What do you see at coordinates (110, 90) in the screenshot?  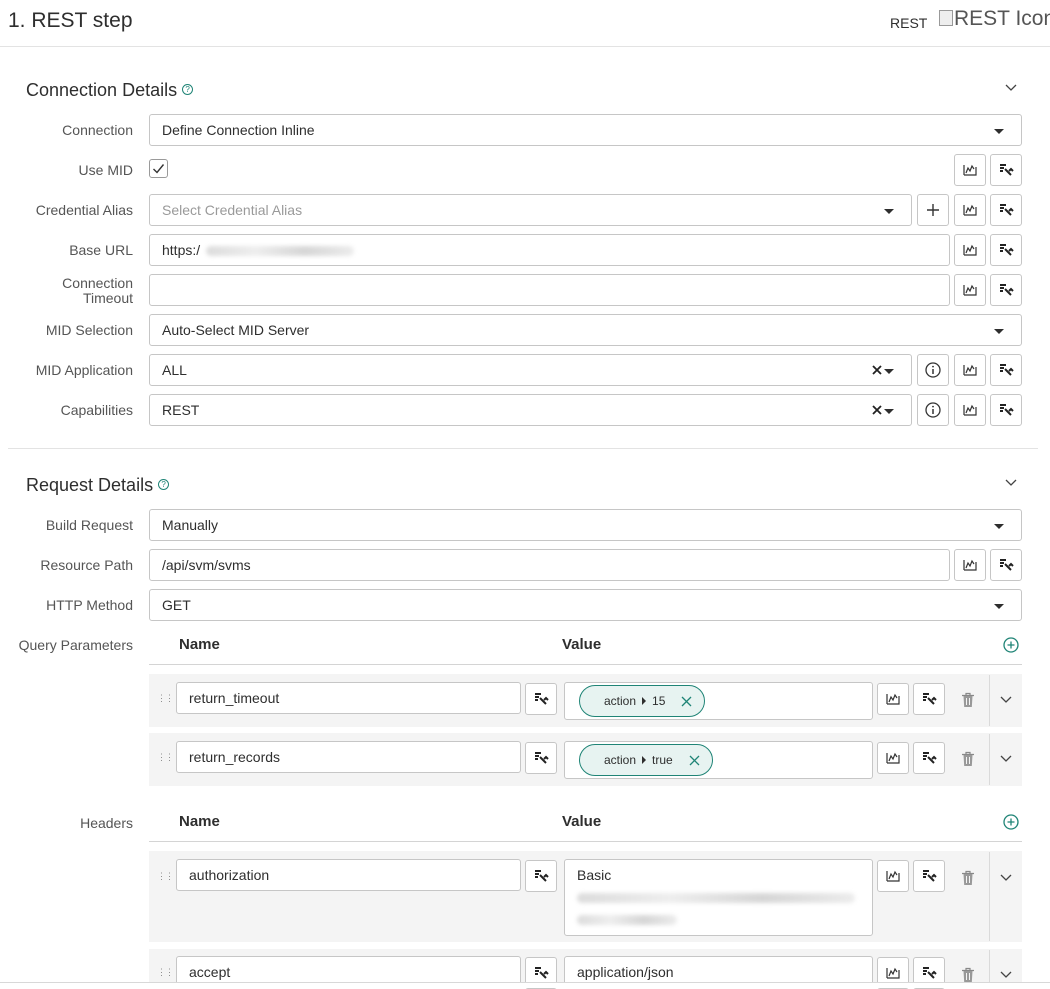 I see `connection-section-title: Connection Details?` at bounding box center [110, 90].